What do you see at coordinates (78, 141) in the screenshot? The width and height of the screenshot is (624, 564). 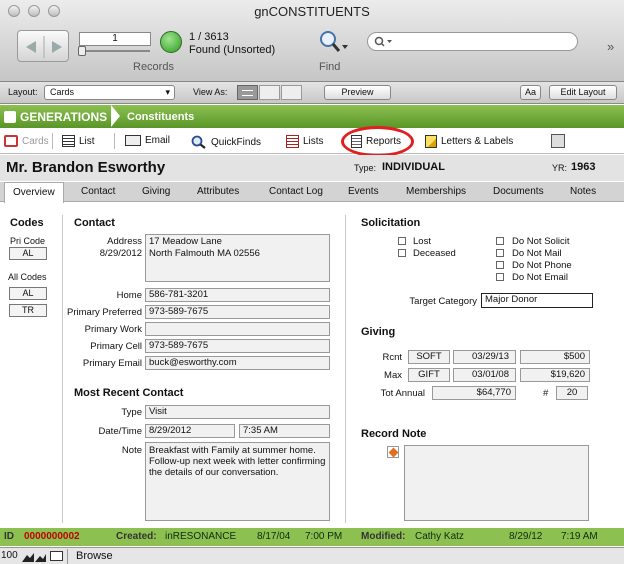 I see `nav-list: List` at bounding box center [78, 141].